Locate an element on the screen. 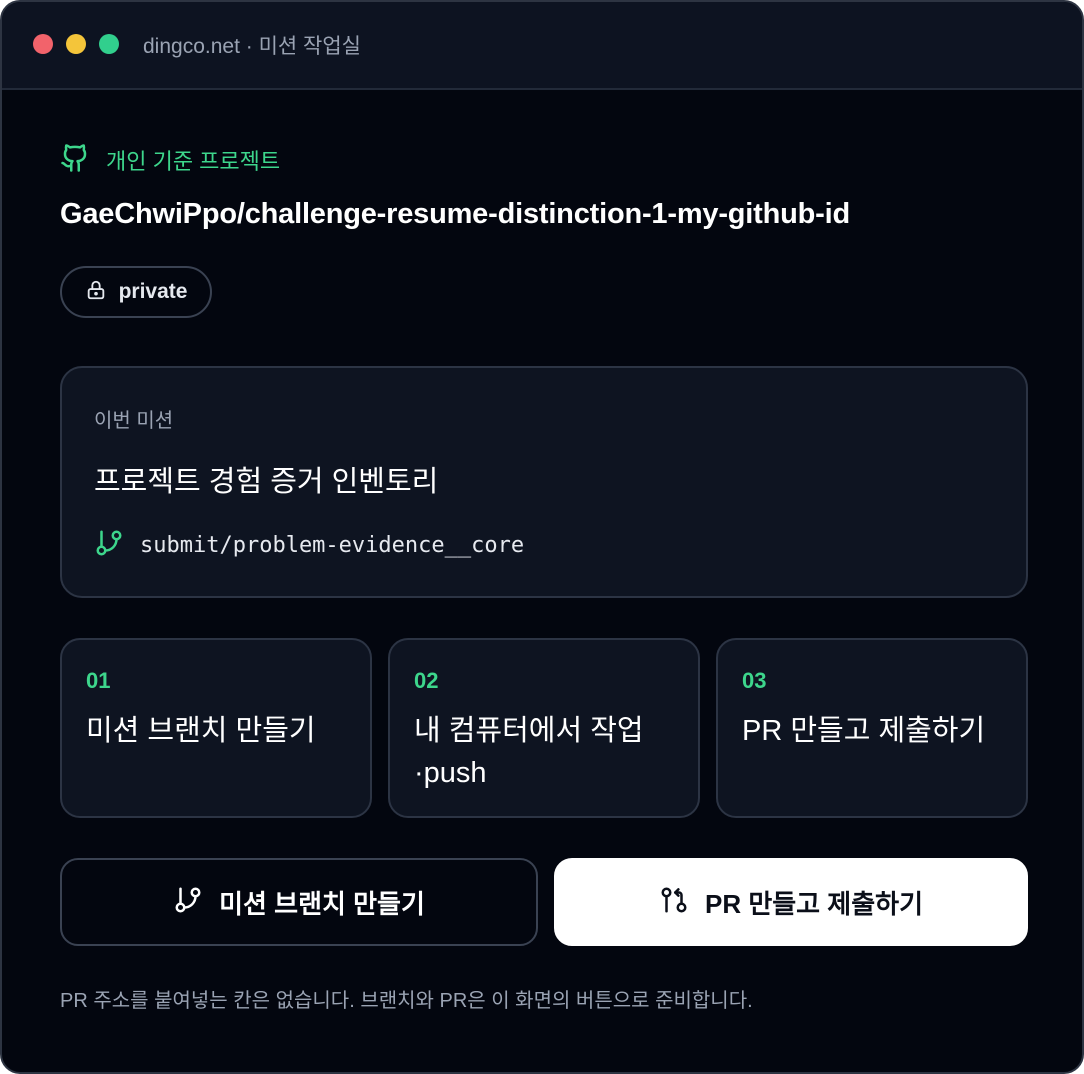  branch-name: submit/problem-evidence__core is located at coordinates (332, 545).